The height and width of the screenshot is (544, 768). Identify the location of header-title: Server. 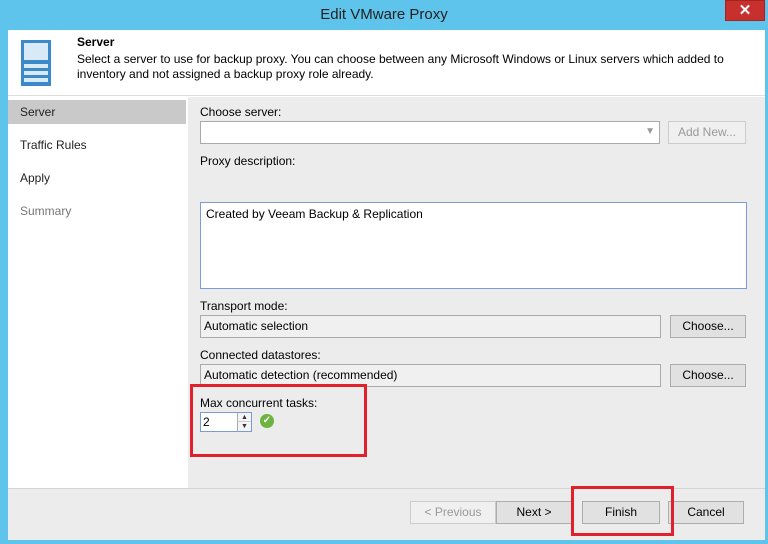
(96, 42).